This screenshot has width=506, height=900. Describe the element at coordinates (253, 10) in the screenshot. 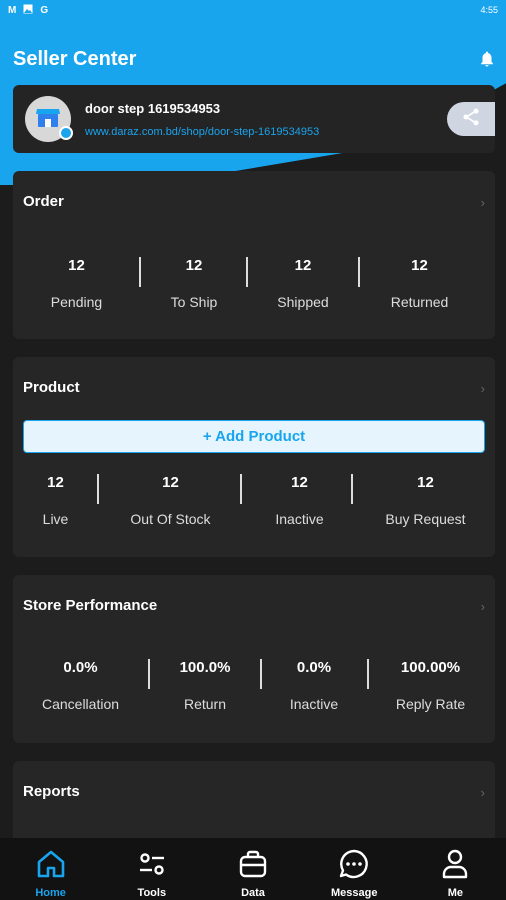

I see `status-bar: M G 4:55` at that location.